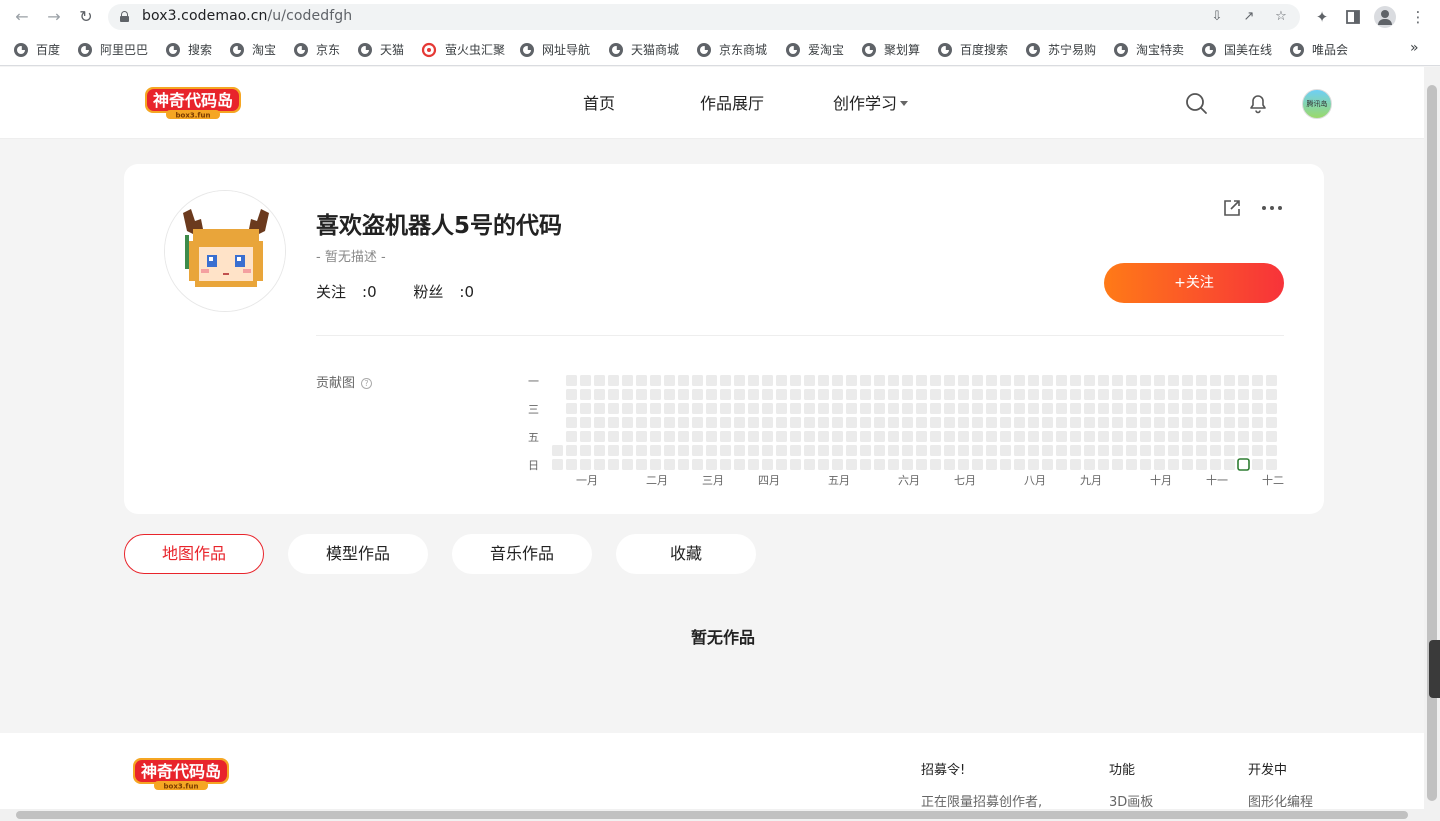 Image resolution: width=1440 pixels, height=821 pixels. What do you see at coordinates (358, 554) in the screenshot?
I see `tab-model-works: 模型作品` at bounding box center [358, 554].